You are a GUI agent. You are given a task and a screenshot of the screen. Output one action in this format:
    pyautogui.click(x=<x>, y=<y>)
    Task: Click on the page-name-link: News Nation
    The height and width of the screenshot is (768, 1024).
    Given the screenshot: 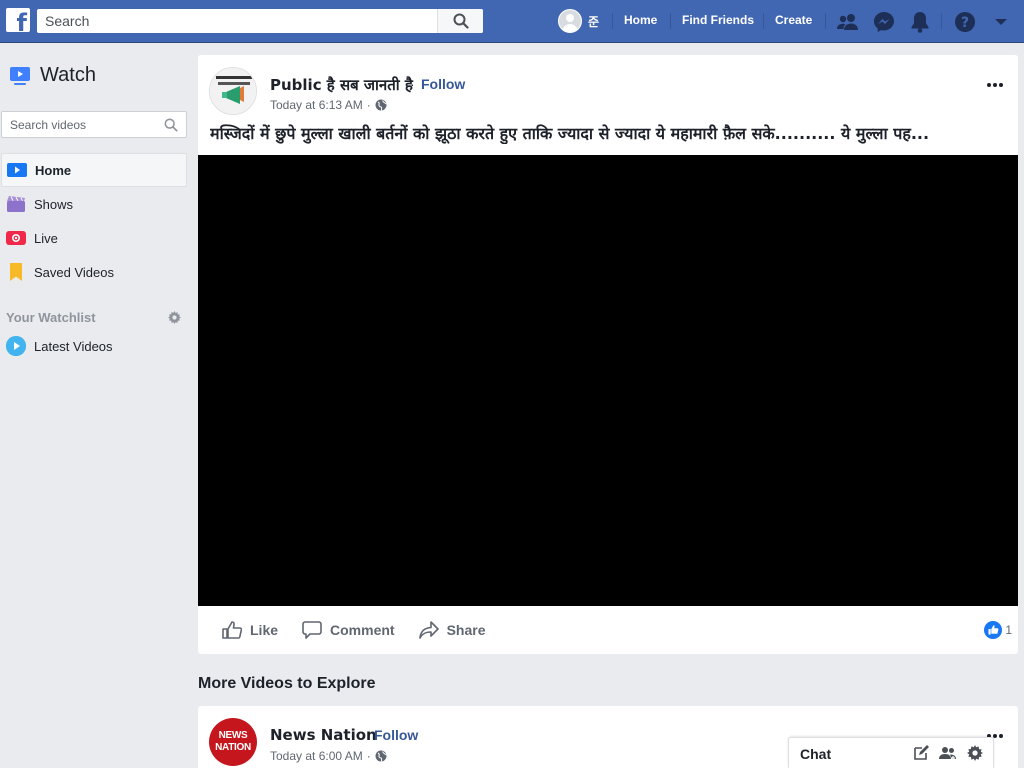 What is the action you would take?
    pyautogui.click(x=323, y=735)
    